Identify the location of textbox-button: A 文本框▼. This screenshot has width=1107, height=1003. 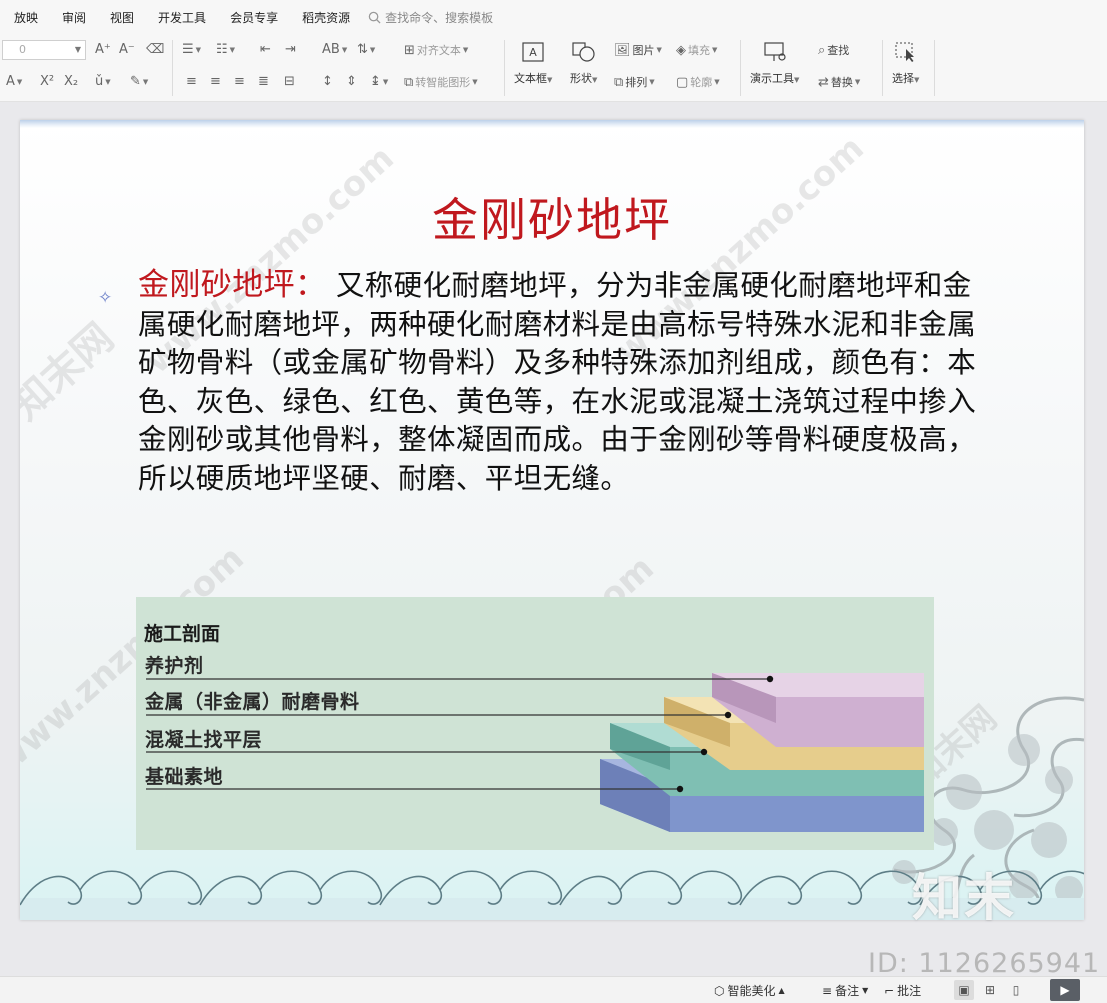
(533, 63).